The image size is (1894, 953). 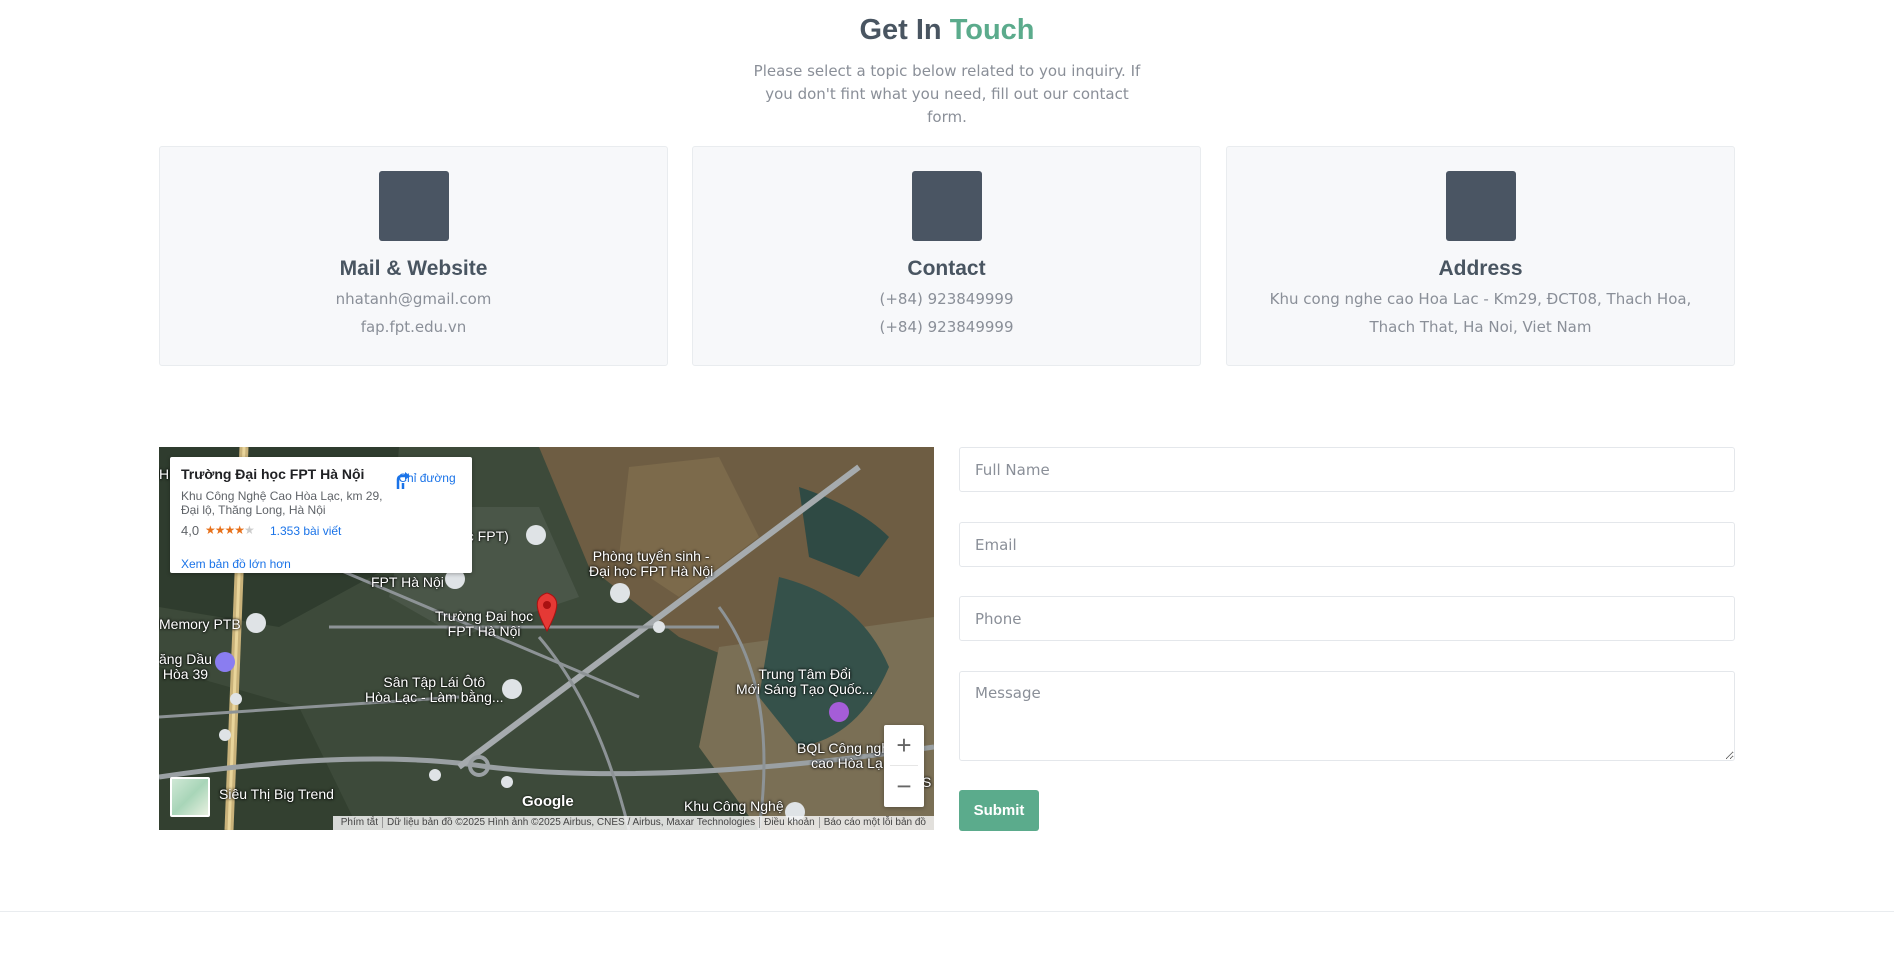 I want to click on zoom-in-button: +, so click(x=904, y=745).